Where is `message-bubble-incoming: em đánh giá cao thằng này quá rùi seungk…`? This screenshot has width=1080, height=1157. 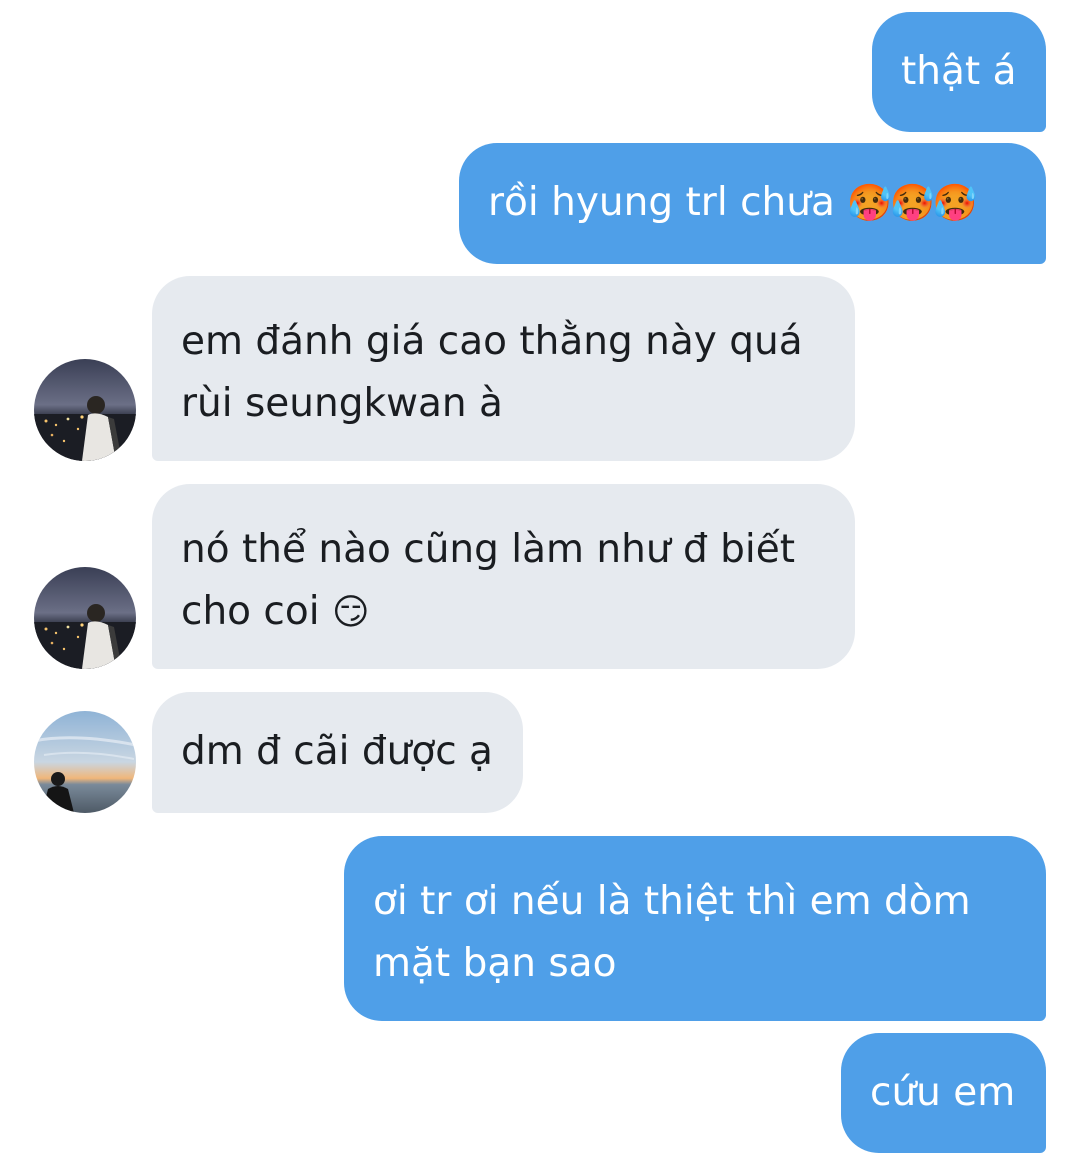
message-bubble-incoming: em đánh giá cao thằng này quá rùi seungk… is located at coordinates (503, 368).